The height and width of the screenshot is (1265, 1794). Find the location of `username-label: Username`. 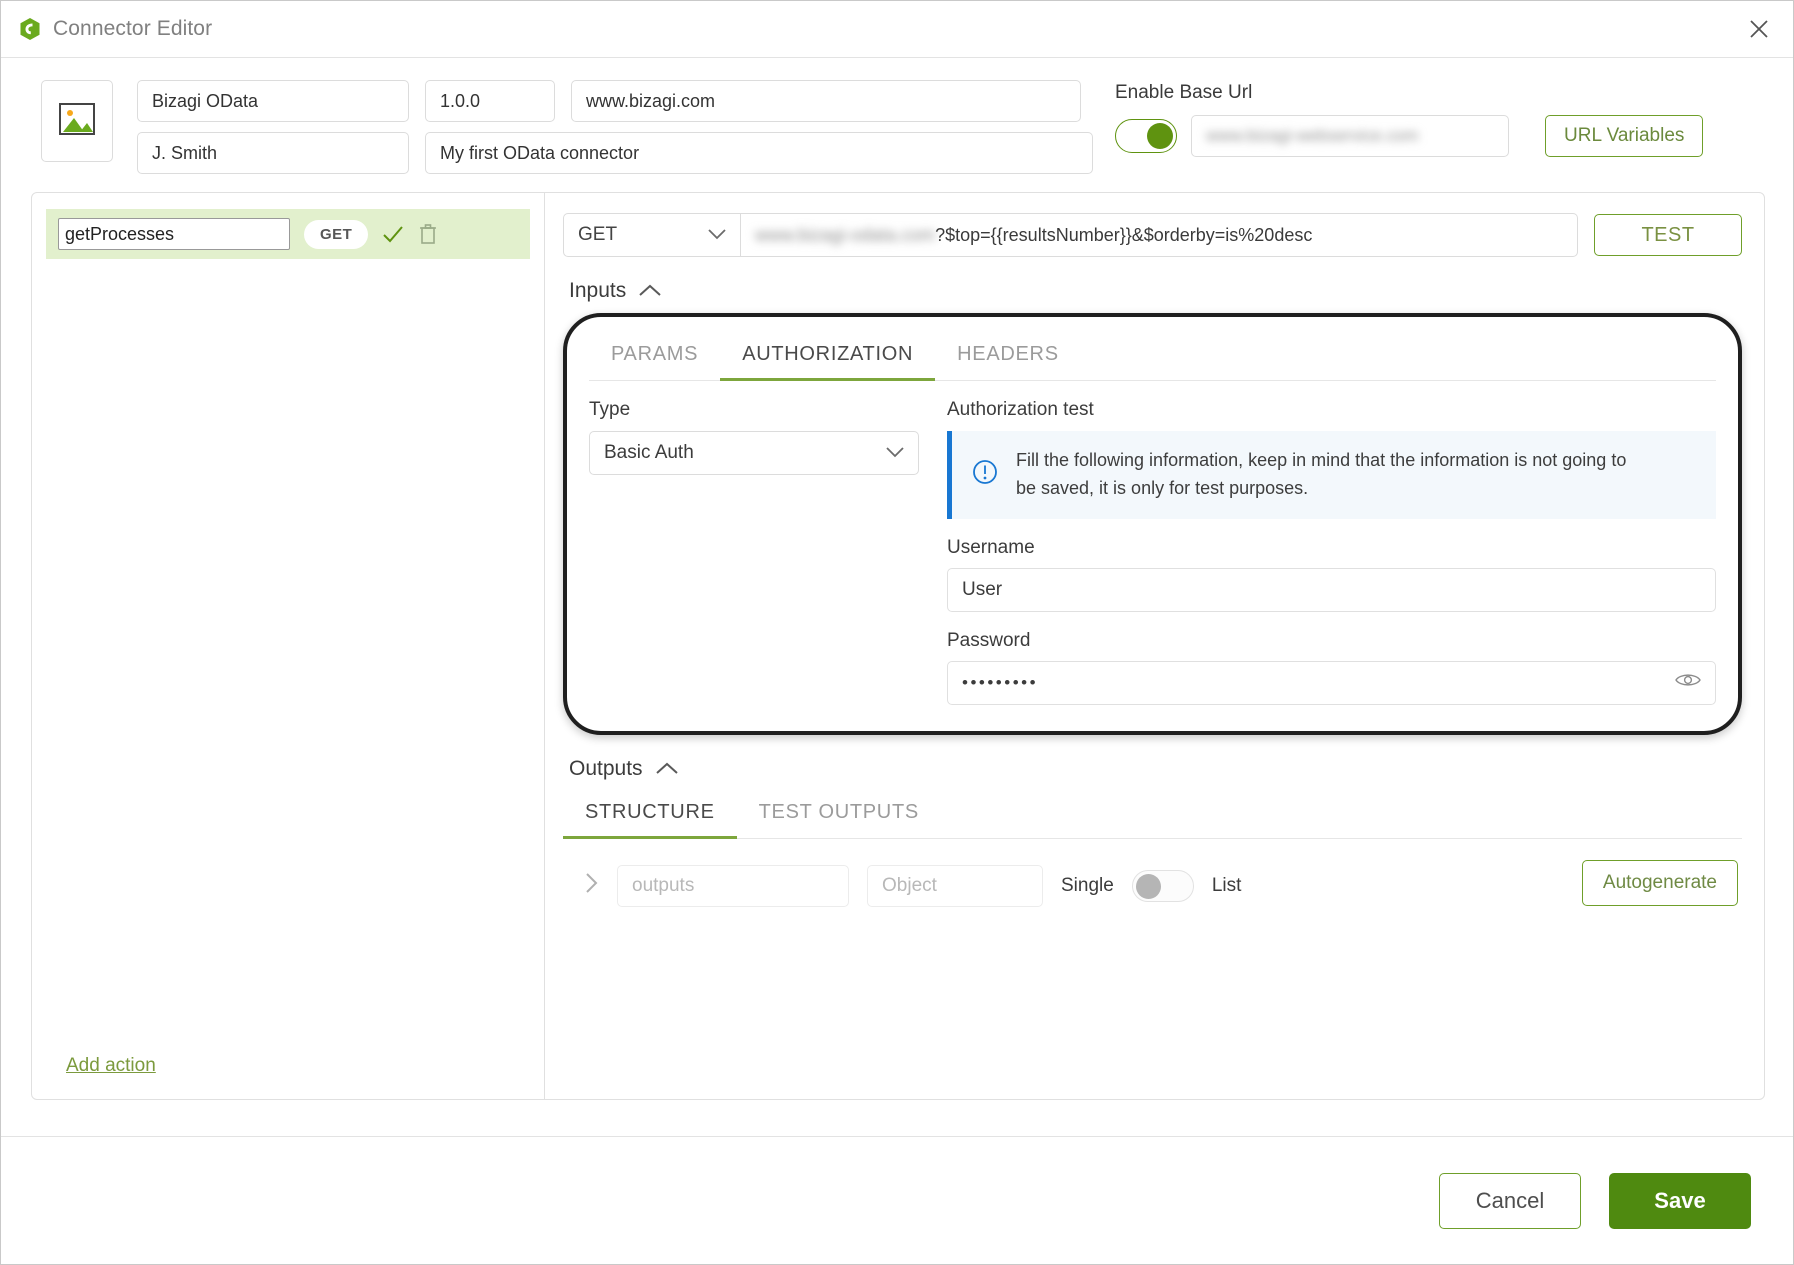

username-label: Username is located at coordinates (991, 547).